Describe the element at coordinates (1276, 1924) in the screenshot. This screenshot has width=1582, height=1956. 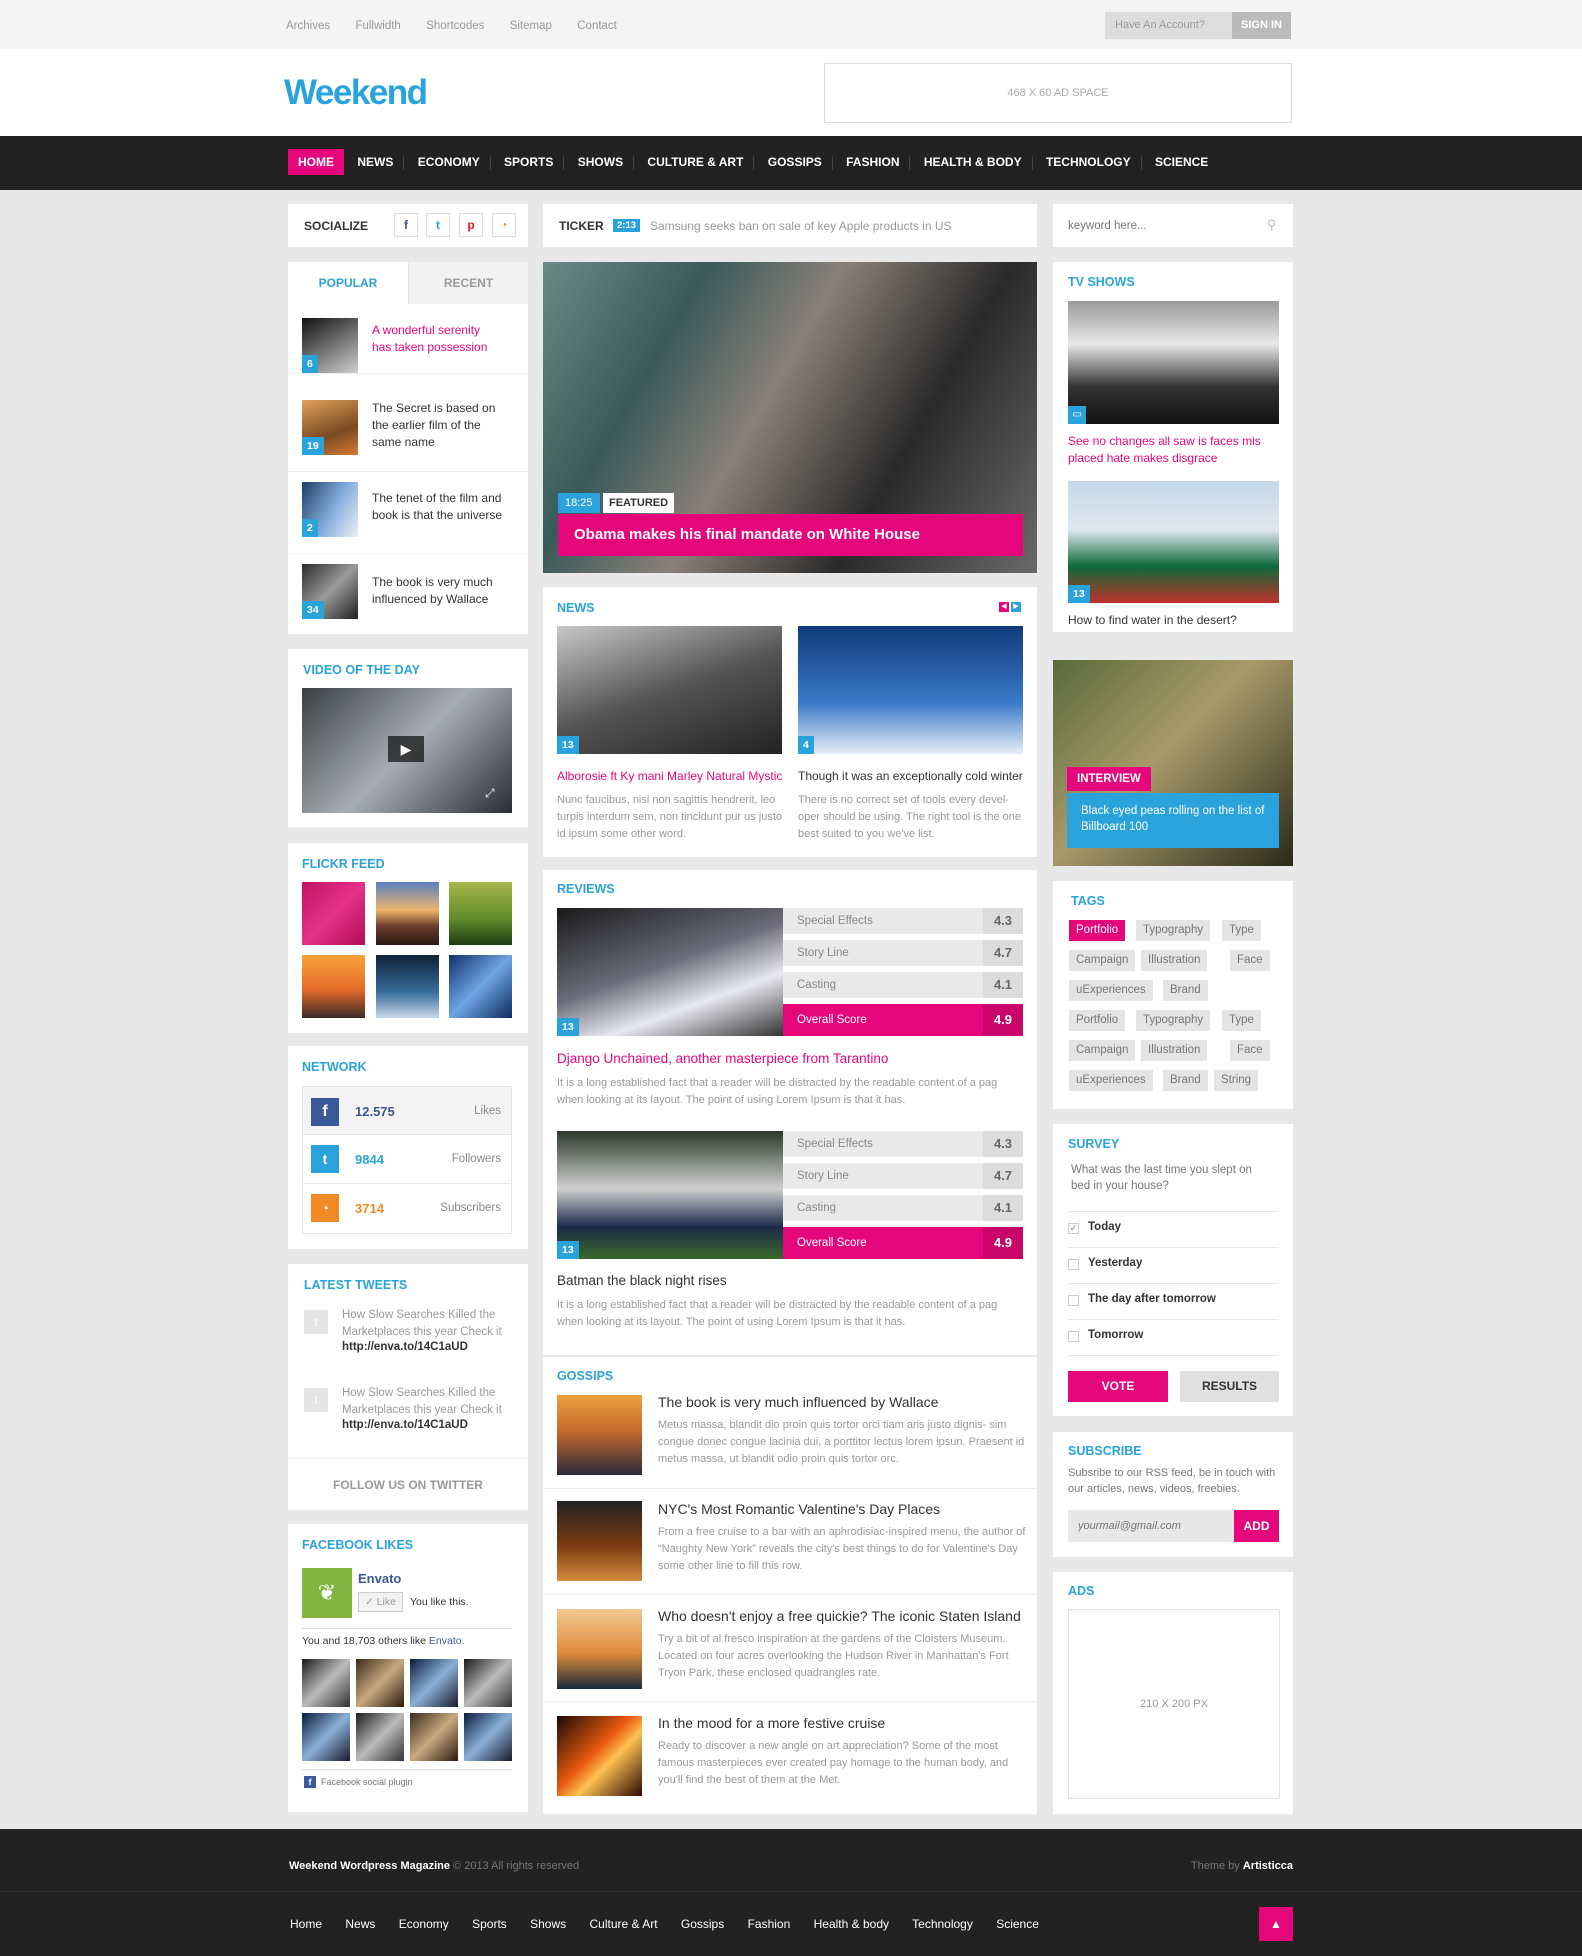
I see `back-to-top-button: ▲` at that location.